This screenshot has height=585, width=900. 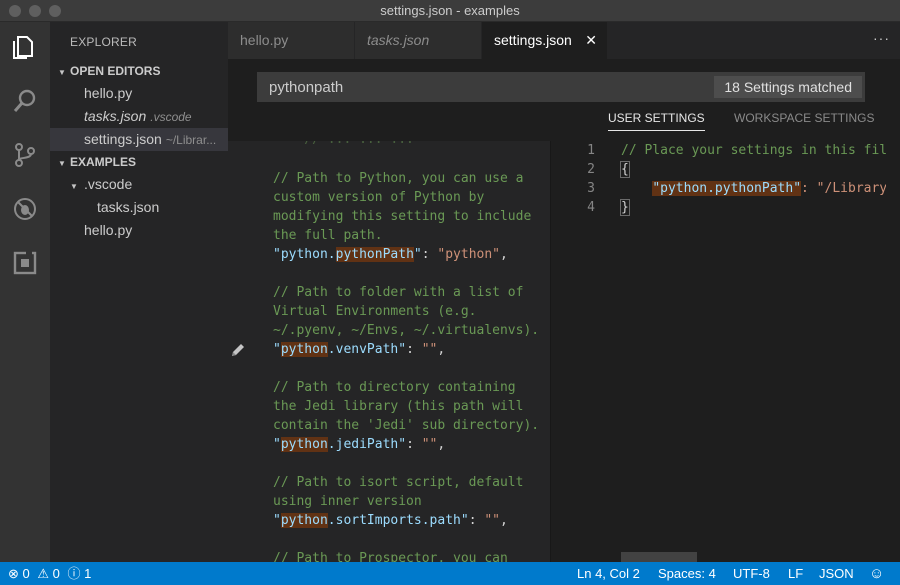 What do you see at coordinates (25, 263) in the screenshot?
I see `extensions-icon` at bounding box center [25, 263].